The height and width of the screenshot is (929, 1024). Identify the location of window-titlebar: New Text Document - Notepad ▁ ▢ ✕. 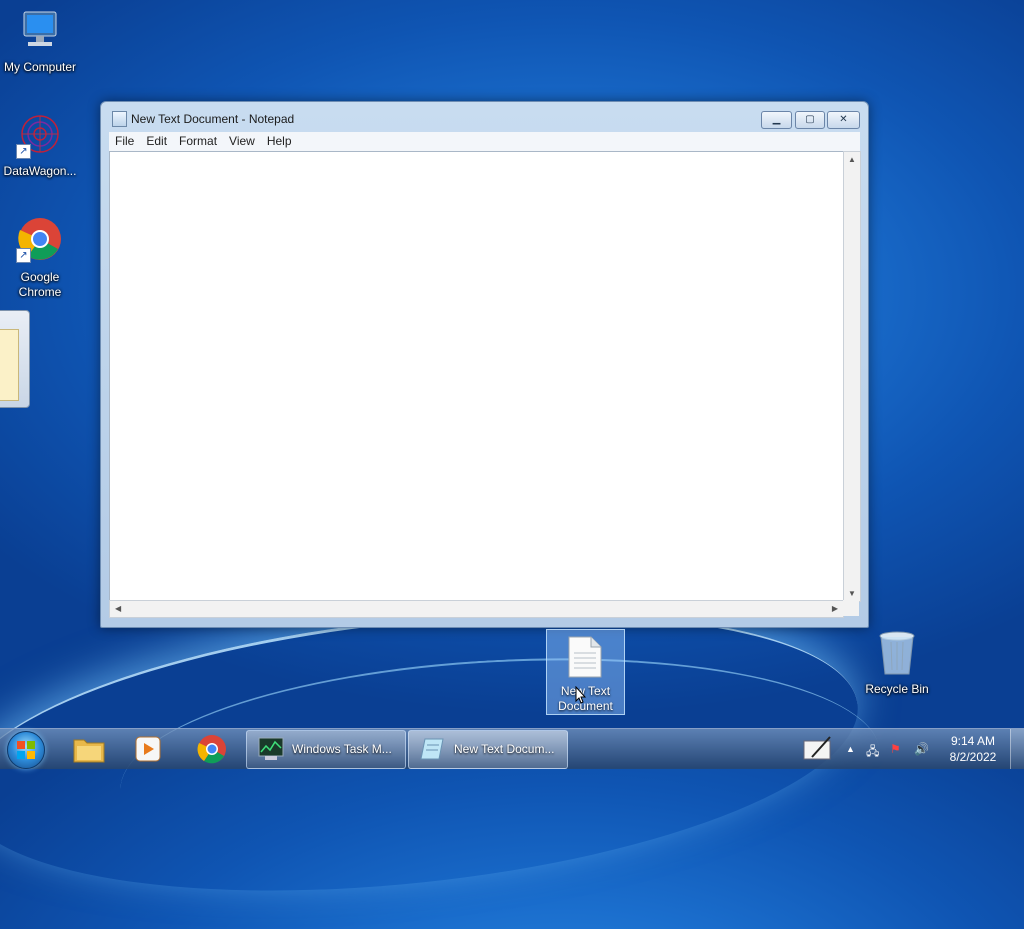
(484, 117).